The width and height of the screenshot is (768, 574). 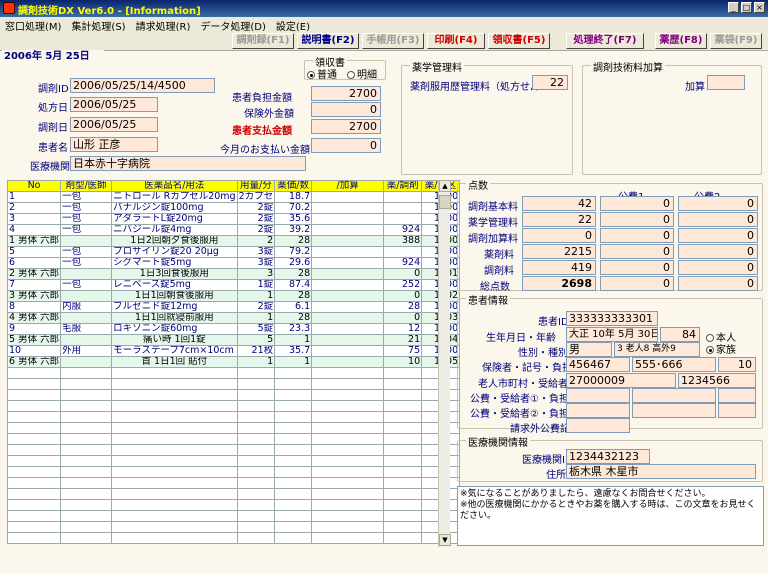 What do you see at coordinates (559, 235) in the screenshot?
I see `points-value: 0` at bounding box center [559, 235].